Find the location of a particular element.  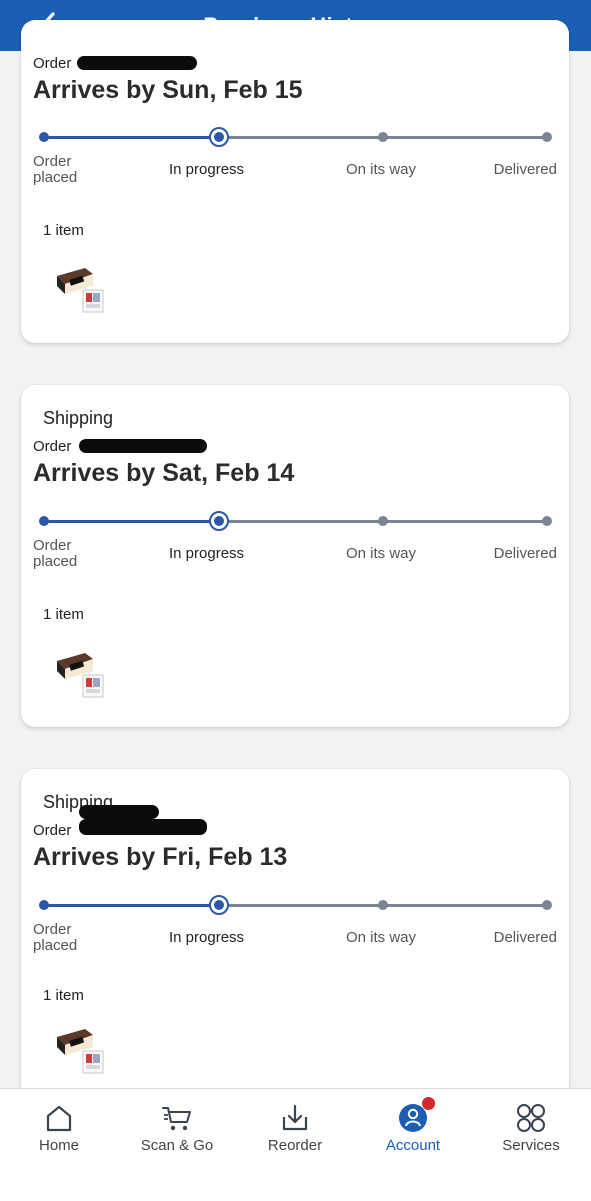

tab-scan-and-go: Scan & Go is located at coordinates (177, 1136).